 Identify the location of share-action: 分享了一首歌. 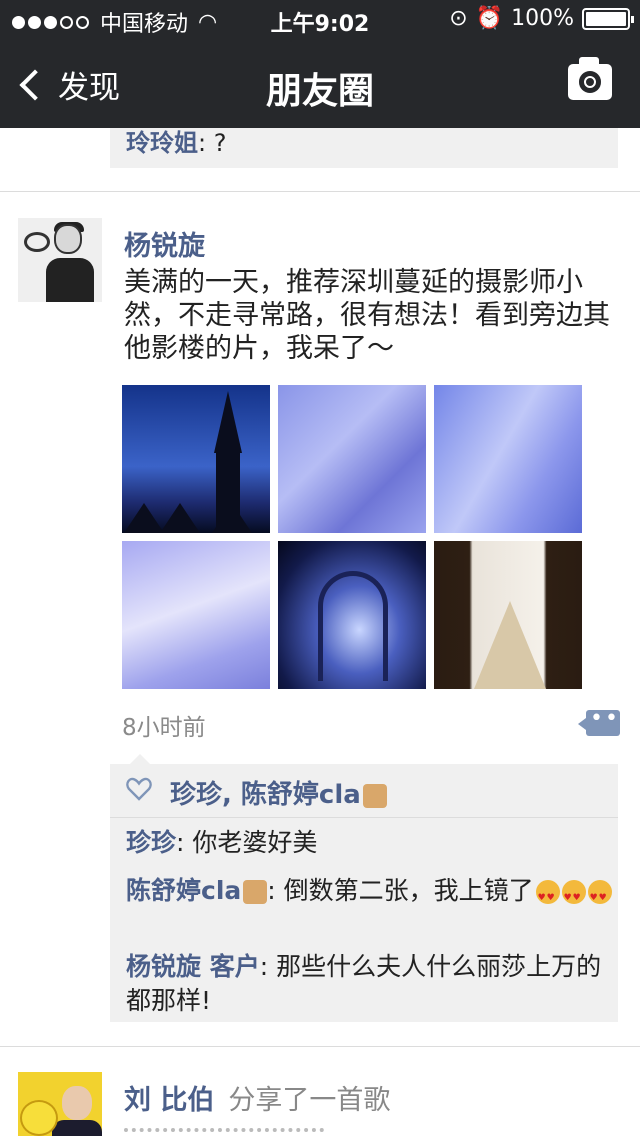
(309, 1100).